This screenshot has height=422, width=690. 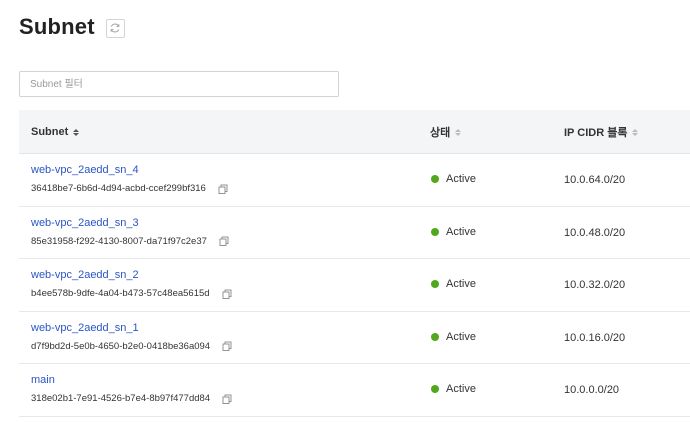 I want to click on column-header-subnet: Subnet, so click(x=55, y=132).